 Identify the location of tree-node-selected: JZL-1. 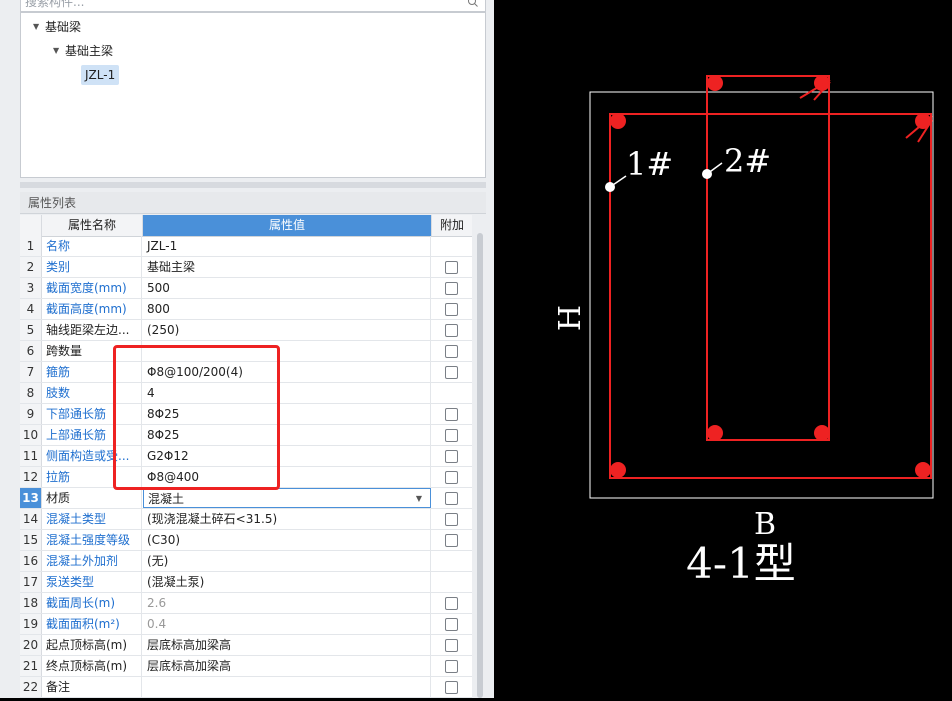
(100, 75).